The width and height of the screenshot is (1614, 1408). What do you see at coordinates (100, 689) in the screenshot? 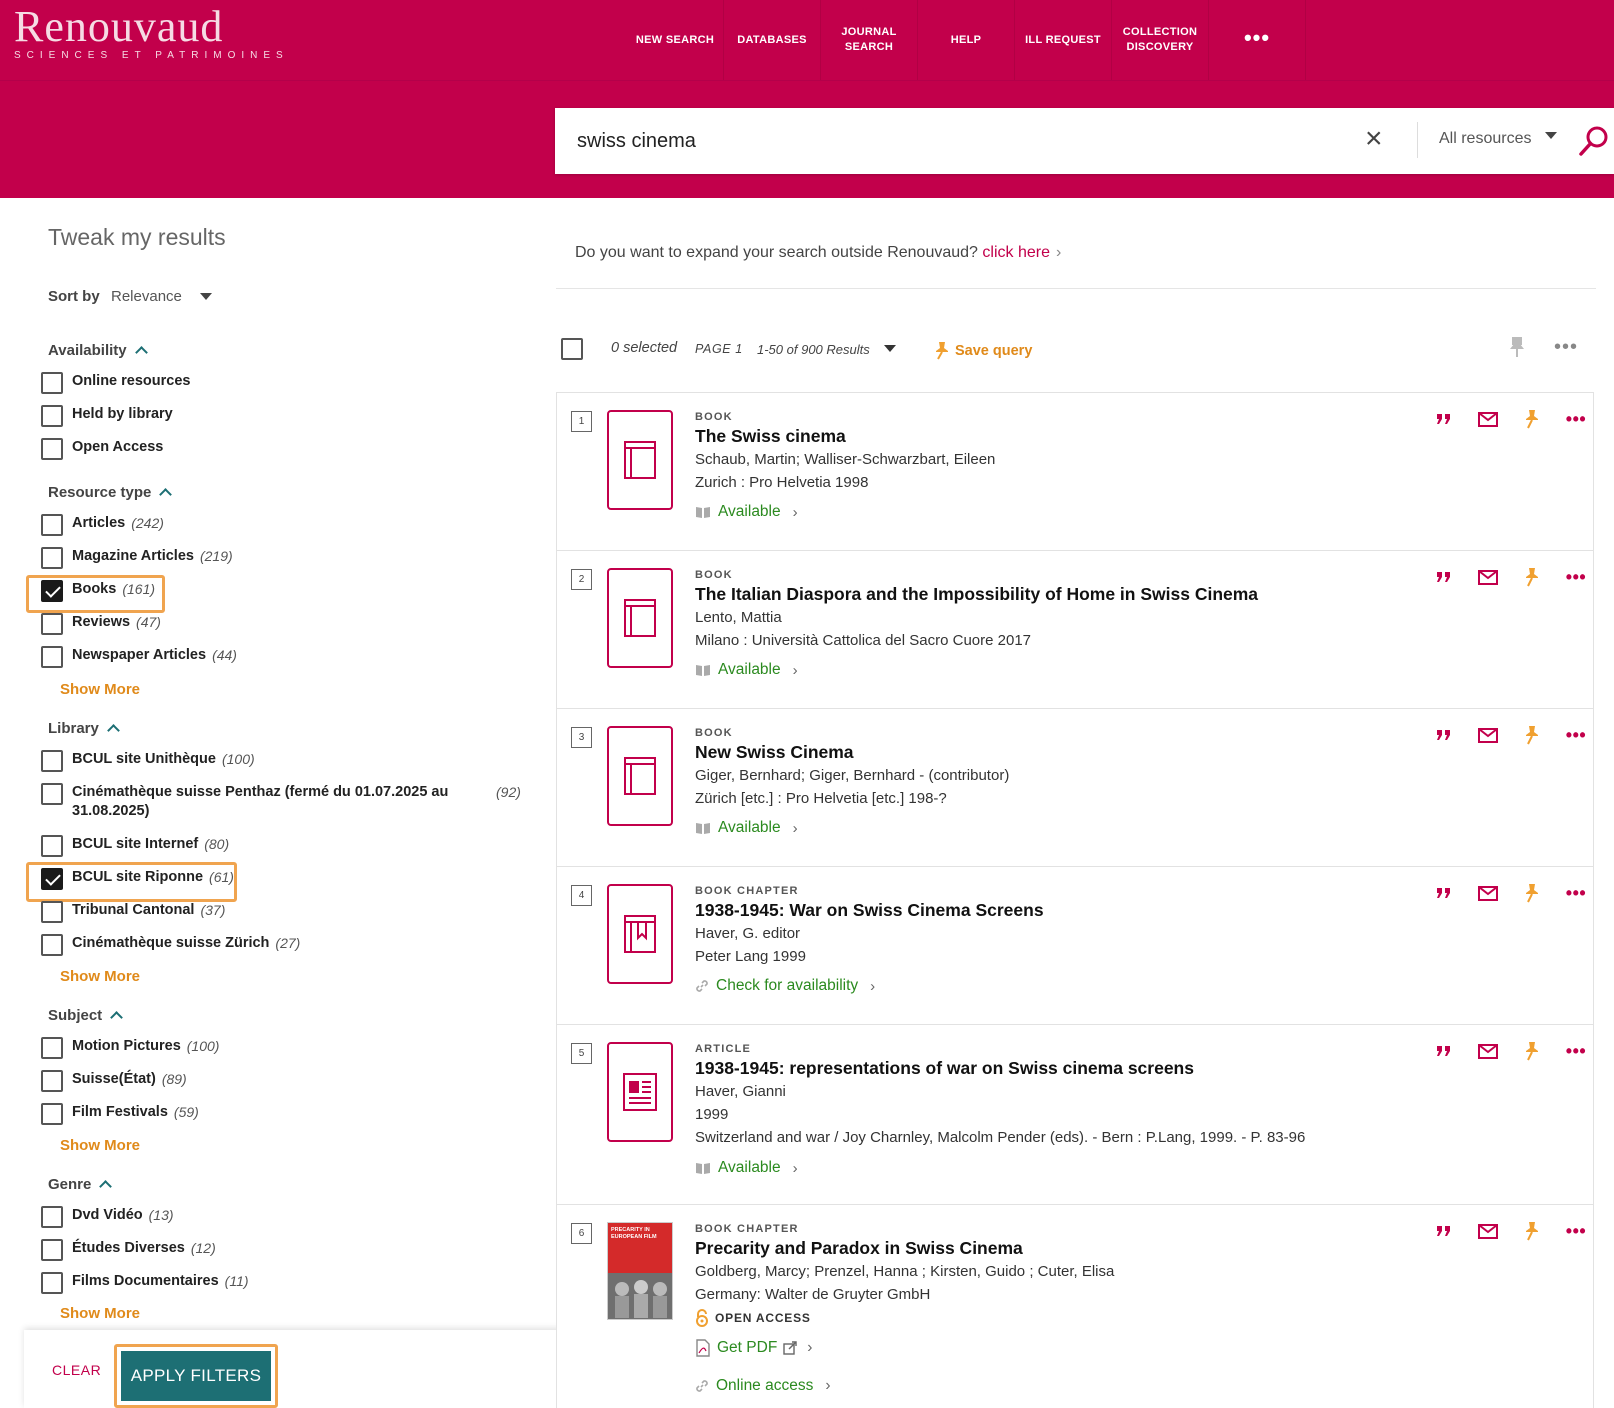
I see `show-more-resource-type: Show More` at bounding box center [100, 689].